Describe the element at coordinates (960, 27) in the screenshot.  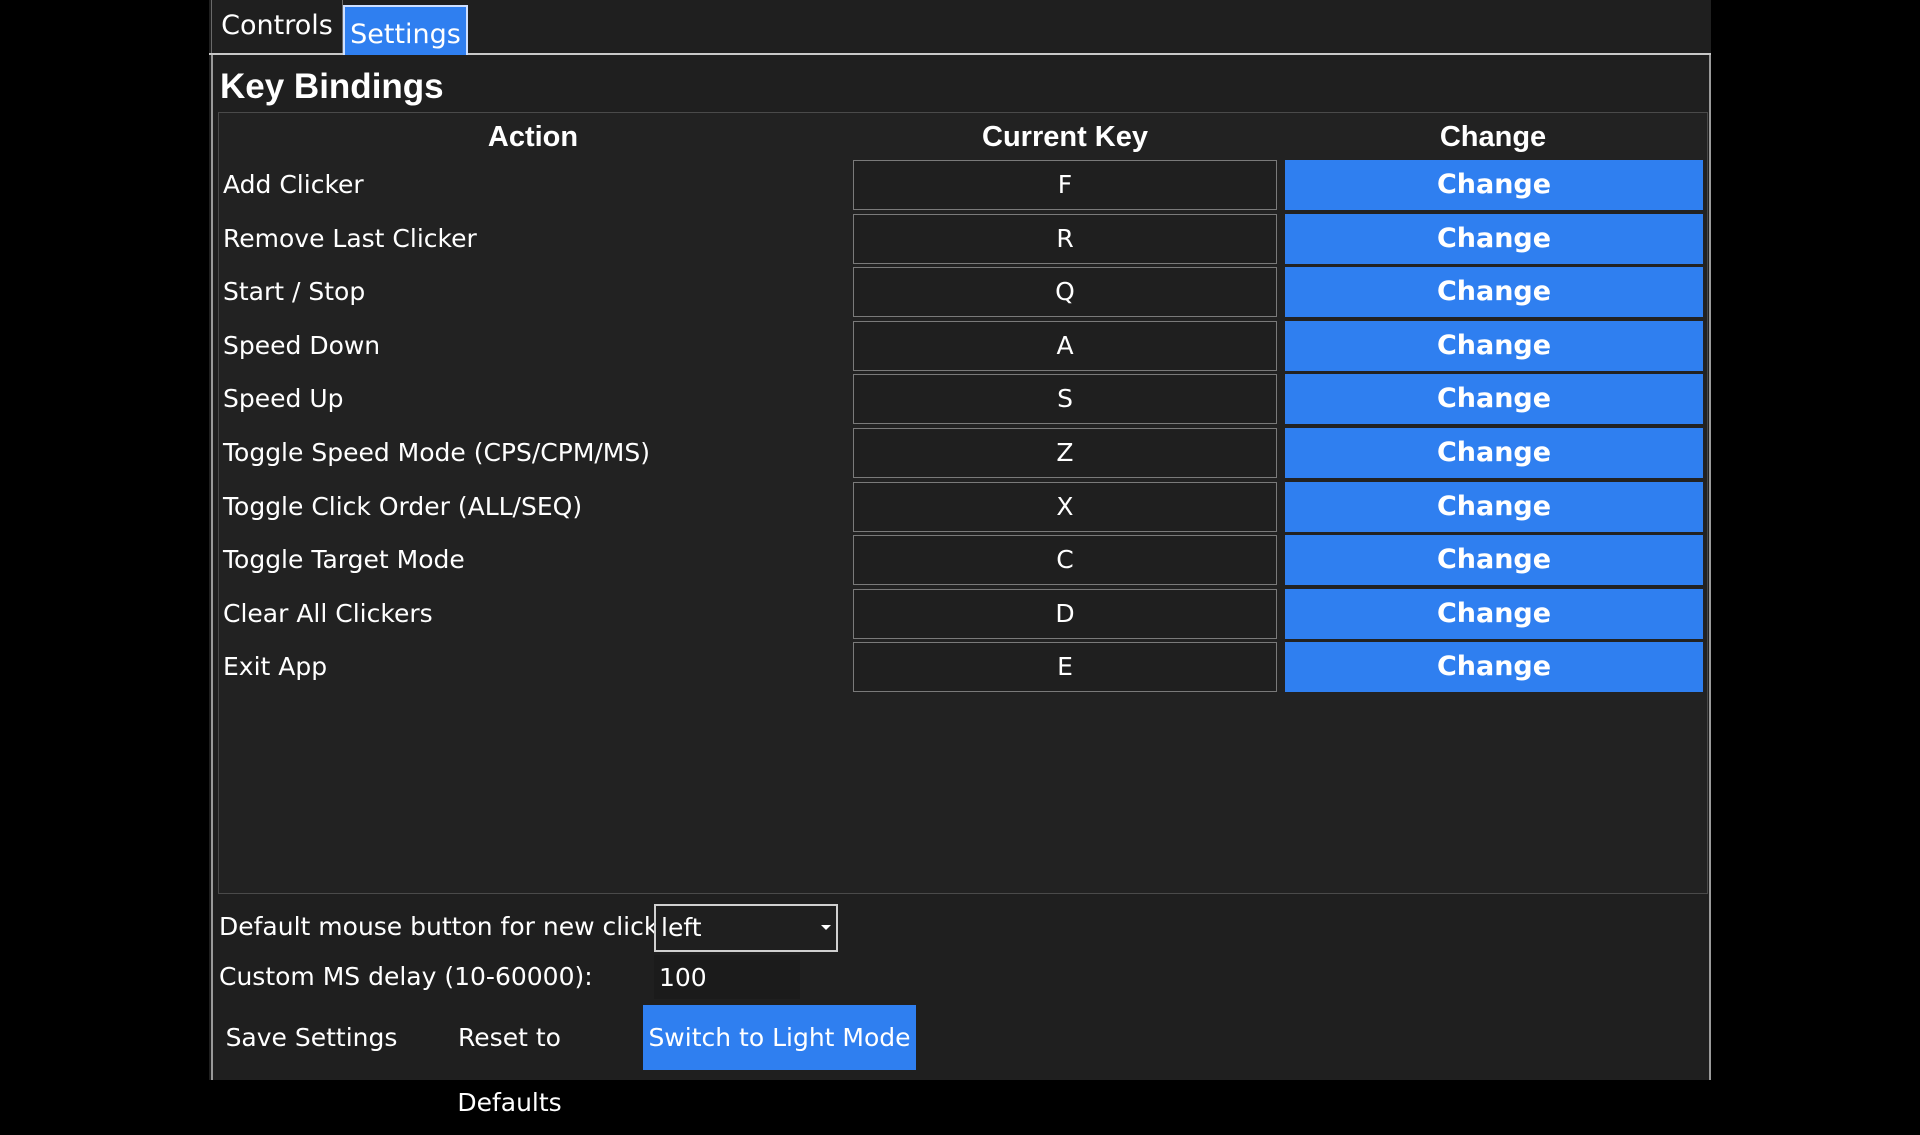
I see `tab-bar: Controls Settings` at that location.